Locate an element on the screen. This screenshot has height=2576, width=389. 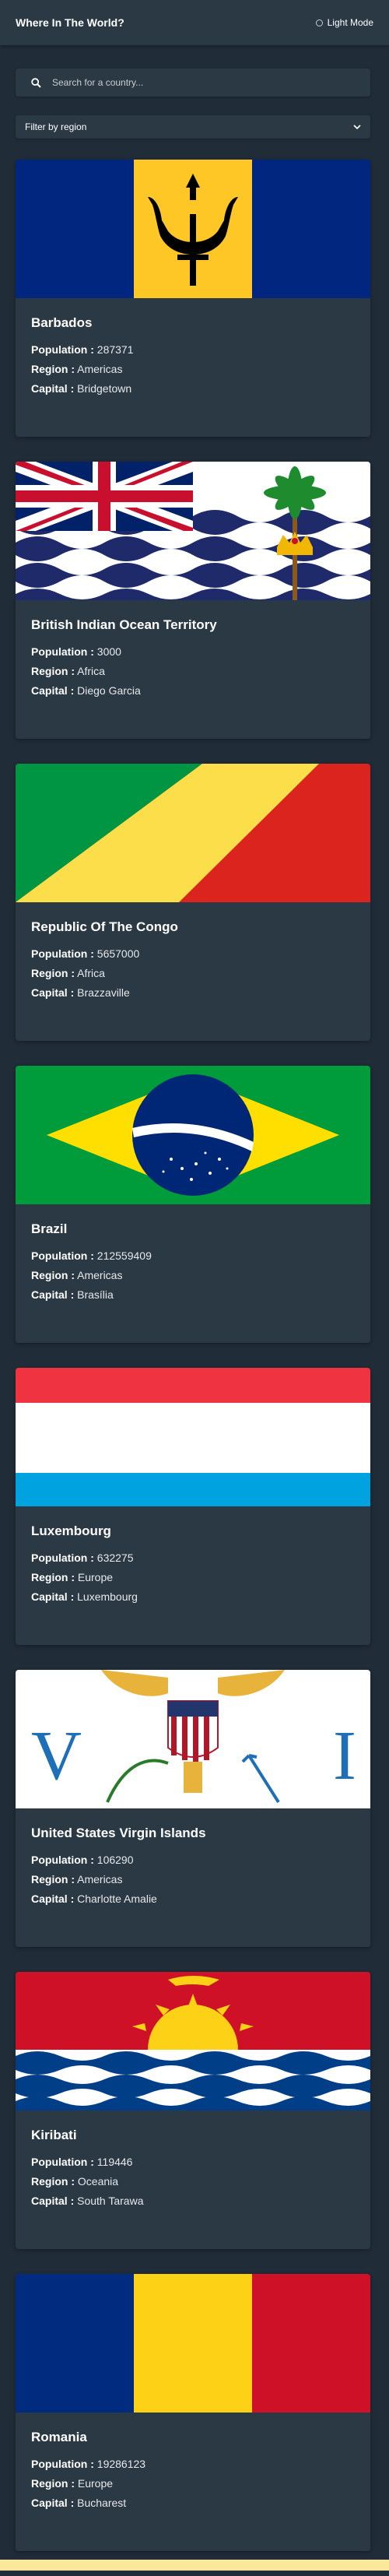
population-value: 287371 is located at coordinates (115, 350).